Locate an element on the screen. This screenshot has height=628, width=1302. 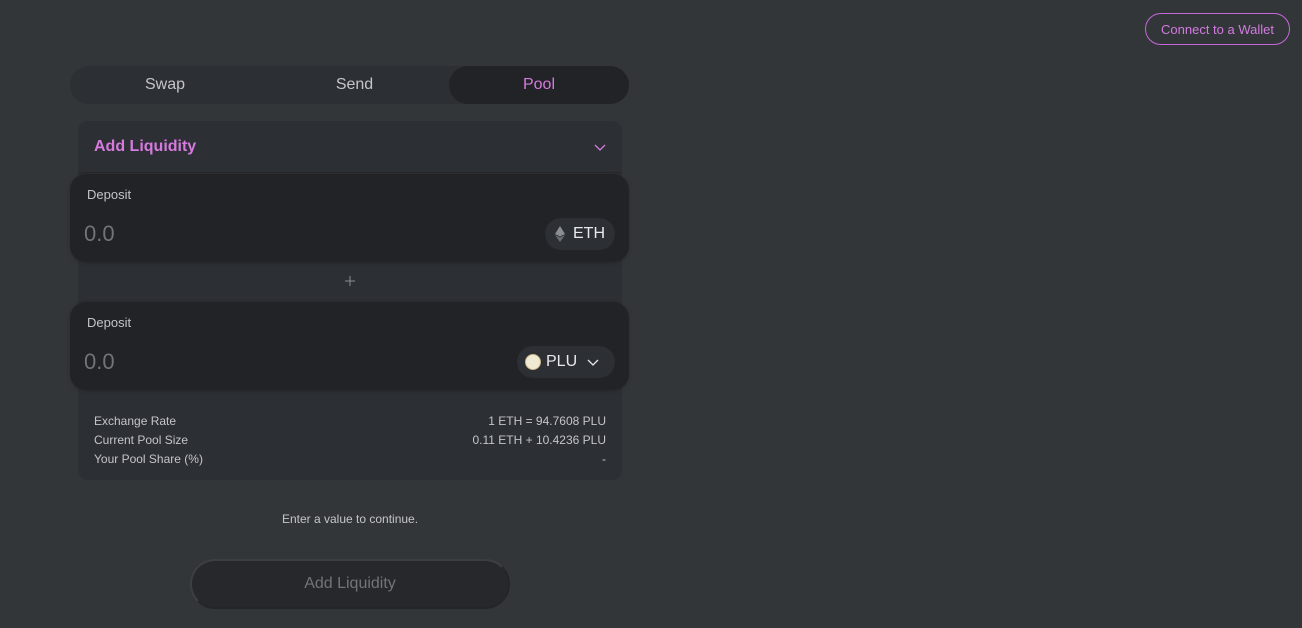
plus-icon is located at coordinates (350, 281).